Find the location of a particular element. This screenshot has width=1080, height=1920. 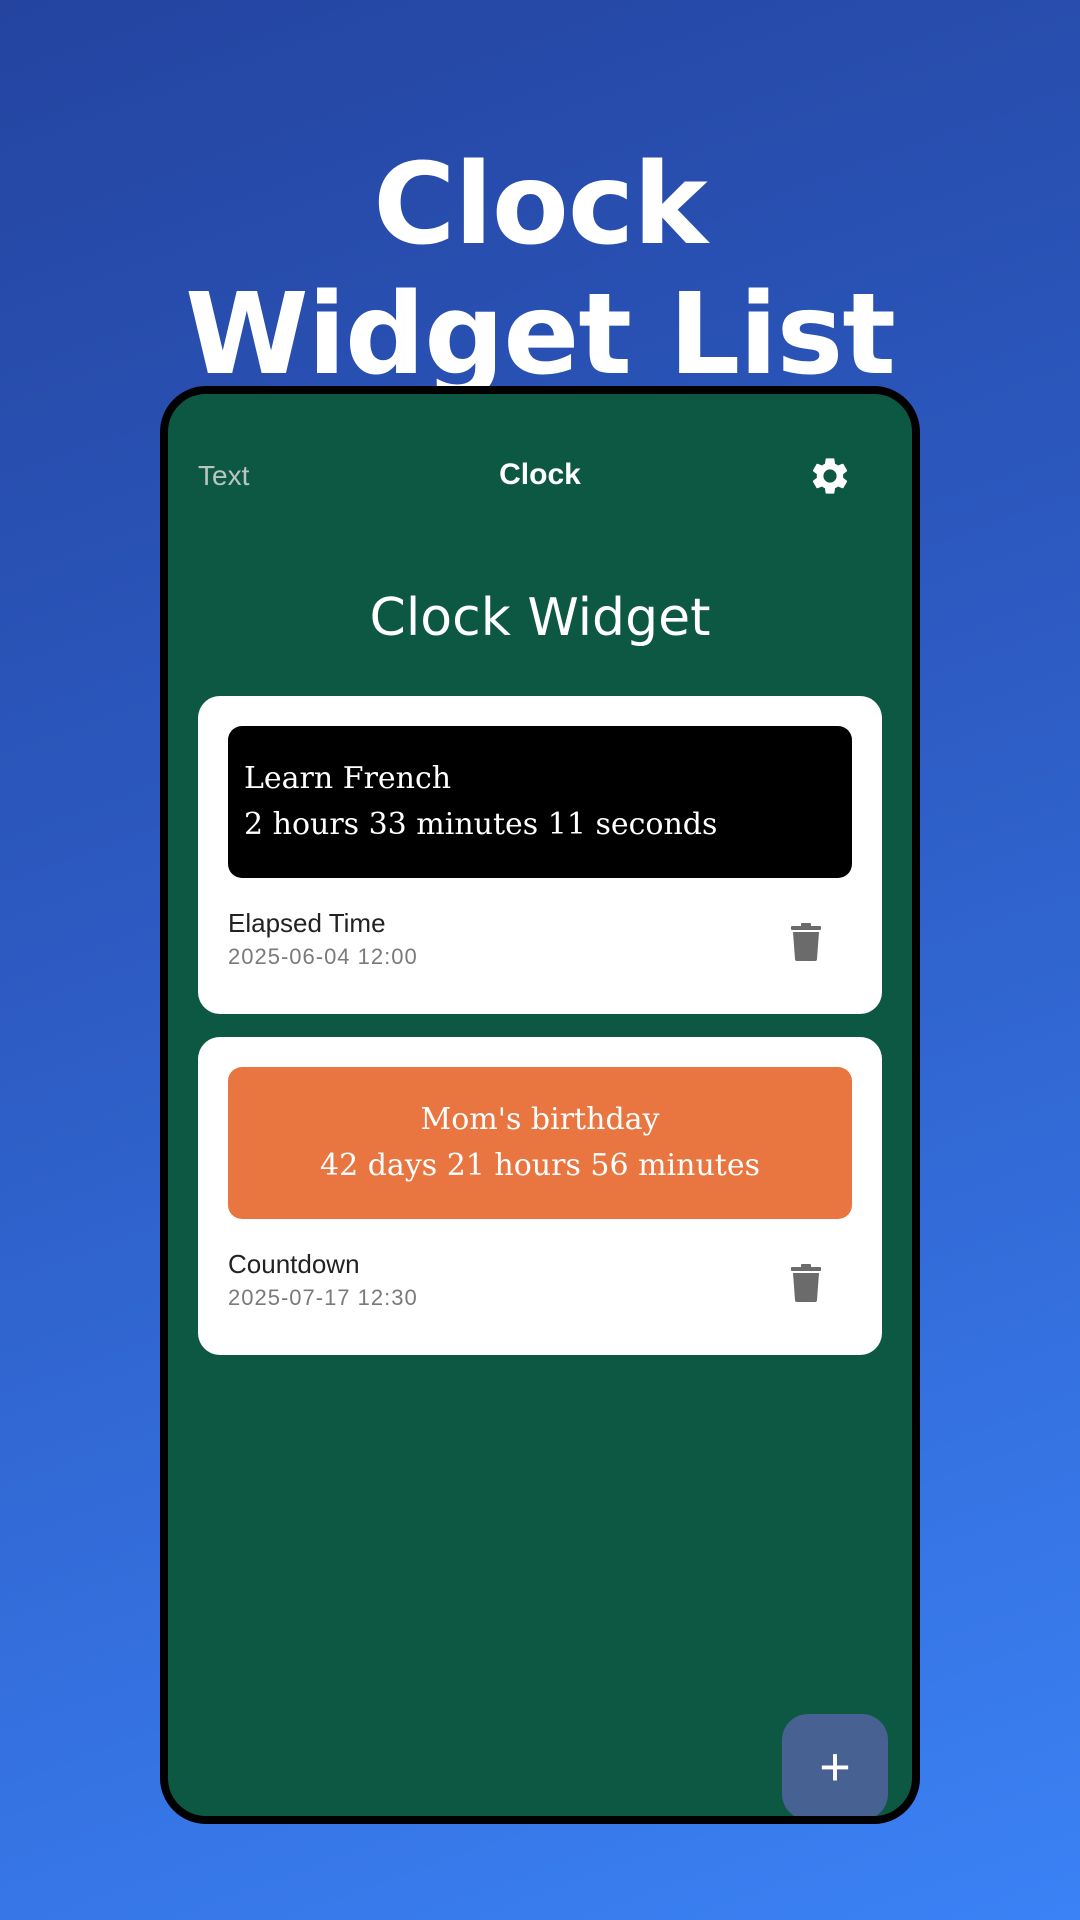

screen-title: Clock Widget is located at coordinates (540, 618).